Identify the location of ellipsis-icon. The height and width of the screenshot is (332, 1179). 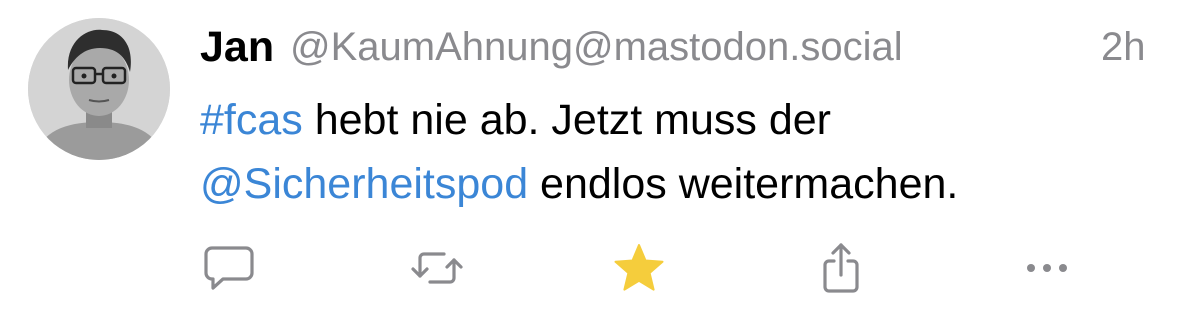
(1047, 268).